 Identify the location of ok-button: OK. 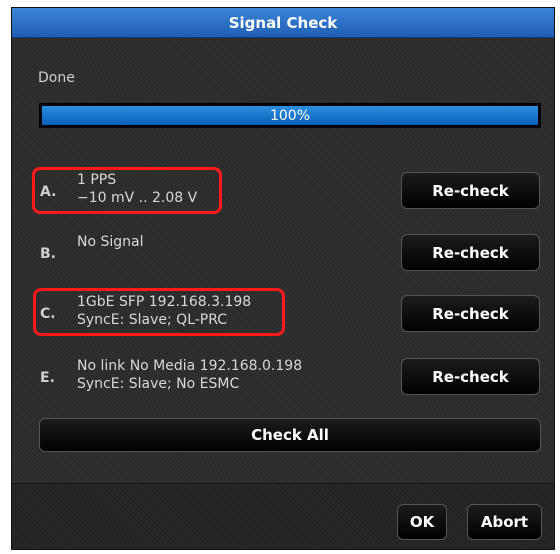
(422, 522).